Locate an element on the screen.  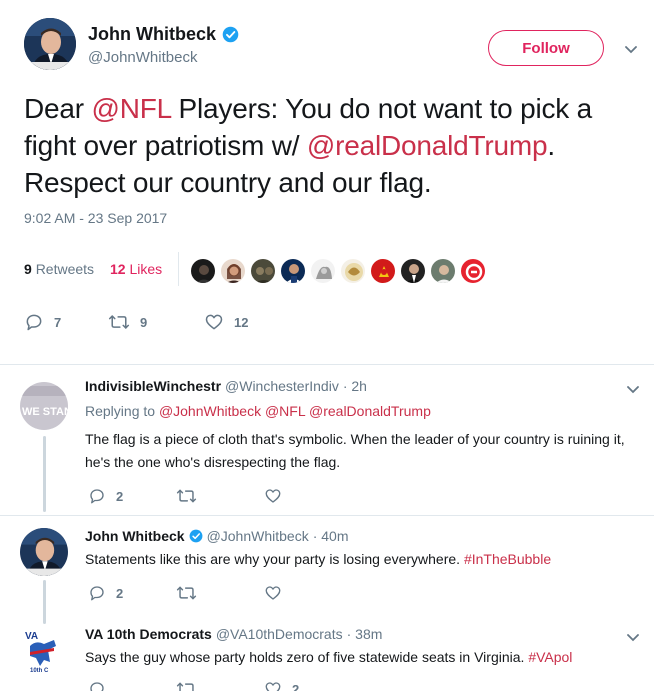
retweets-label: Retweets is located at coordinates (65, 269).